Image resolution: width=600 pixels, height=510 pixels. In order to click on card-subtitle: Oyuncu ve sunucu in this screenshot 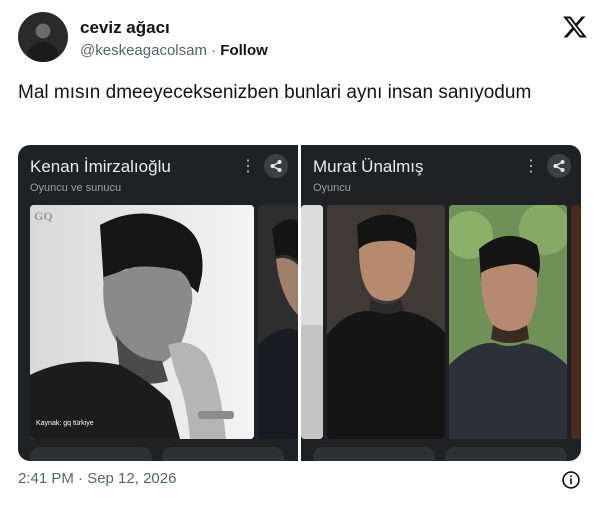, I will do `click(76, 188)`.